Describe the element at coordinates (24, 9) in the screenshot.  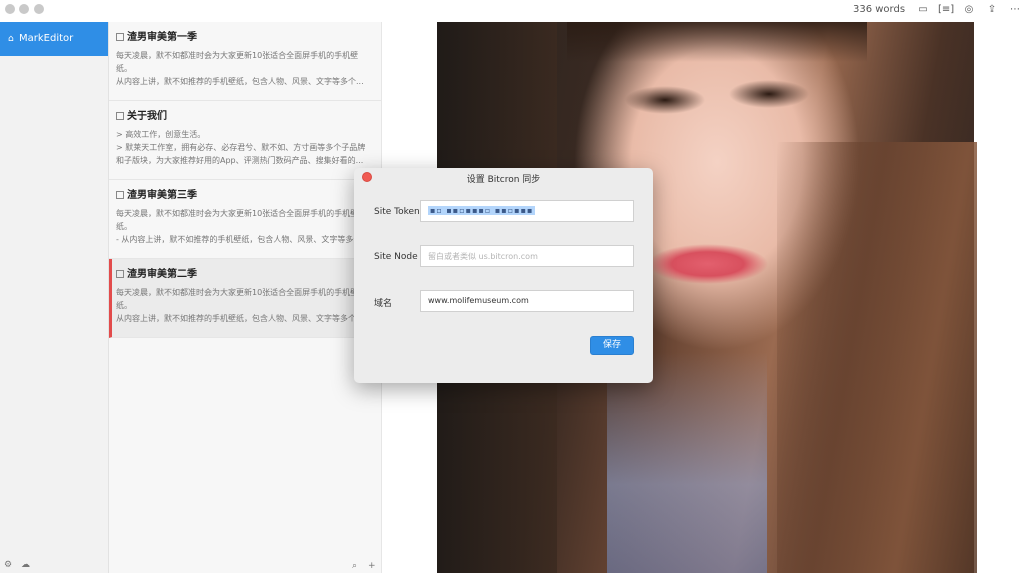
I see `window-minimize-button` at that location.